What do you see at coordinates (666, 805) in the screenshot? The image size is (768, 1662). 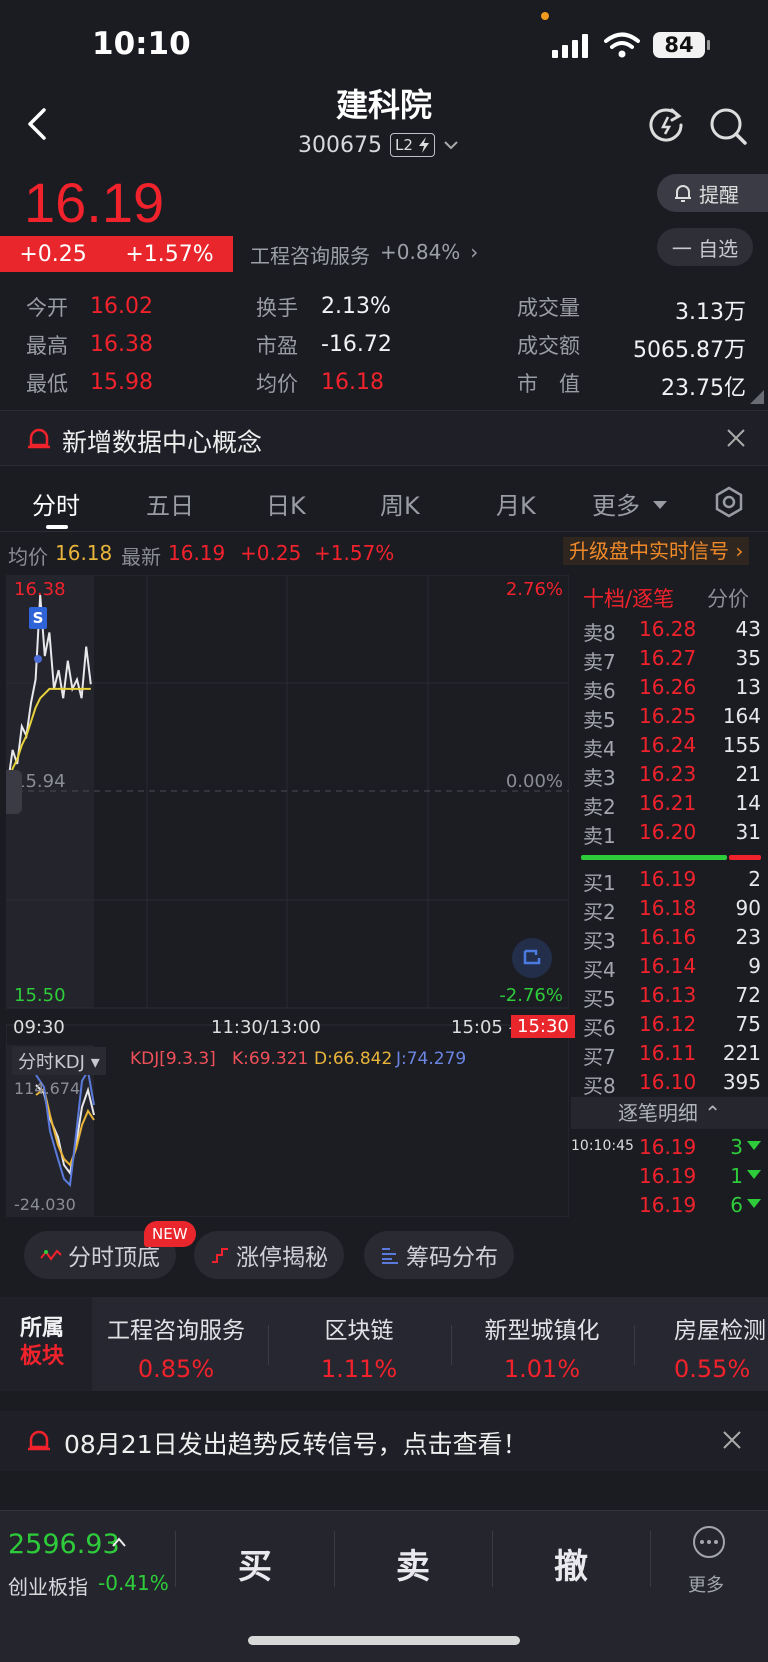 I see `ask-row: 卖2 16.21 14` at bounding box center [666, 805].